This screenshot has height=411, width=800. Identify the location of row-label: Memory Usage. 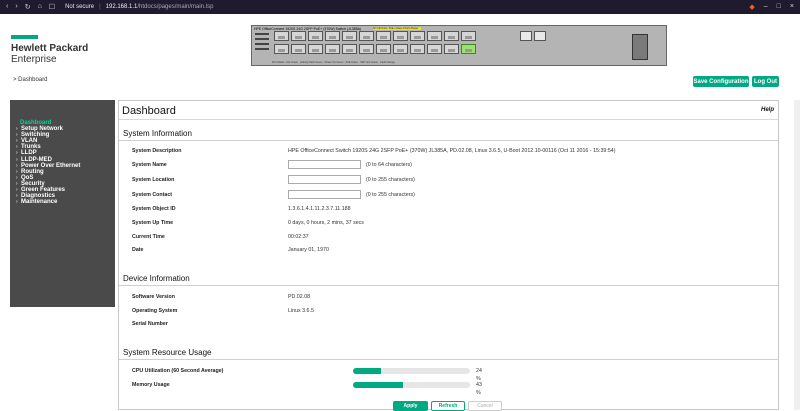
(151, 385).